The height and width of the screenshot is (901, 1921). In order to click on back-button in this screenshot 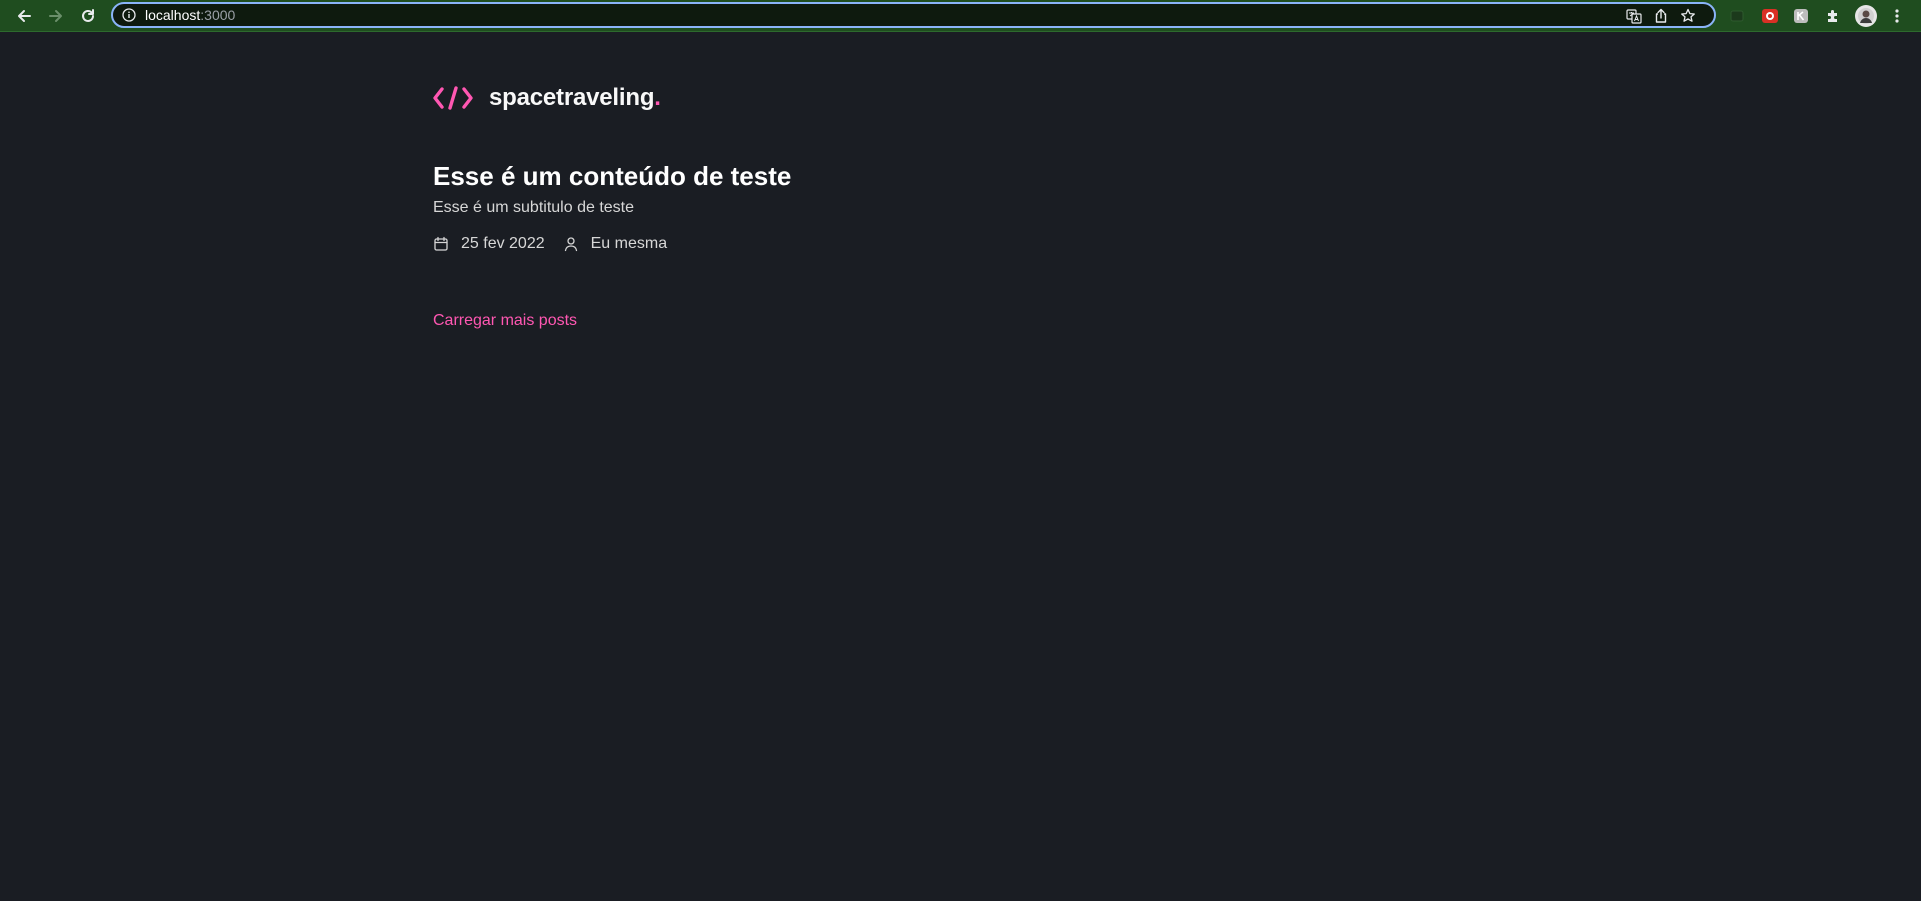, I will do `click(24, 16)`.